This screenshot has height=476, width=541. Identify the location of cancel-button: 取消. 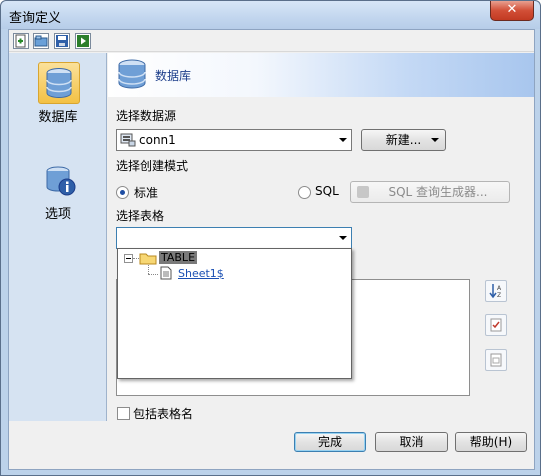
(411, 442).